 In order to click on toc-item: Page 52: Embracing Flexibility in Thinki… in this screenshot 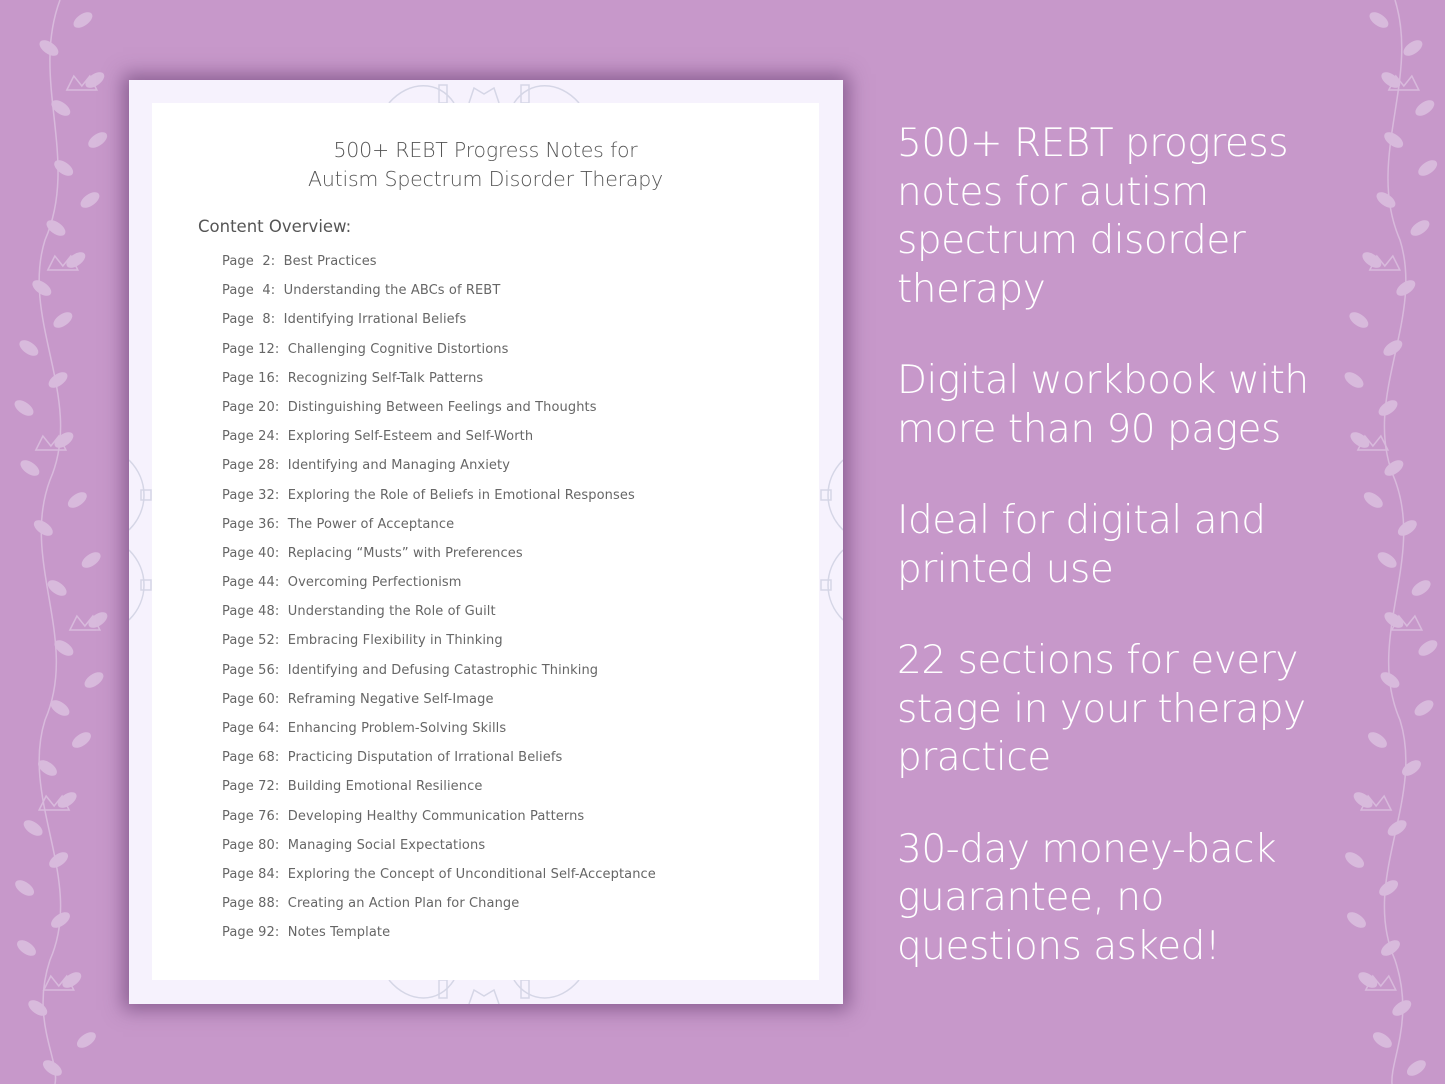, I will do `click(439, 647)`.